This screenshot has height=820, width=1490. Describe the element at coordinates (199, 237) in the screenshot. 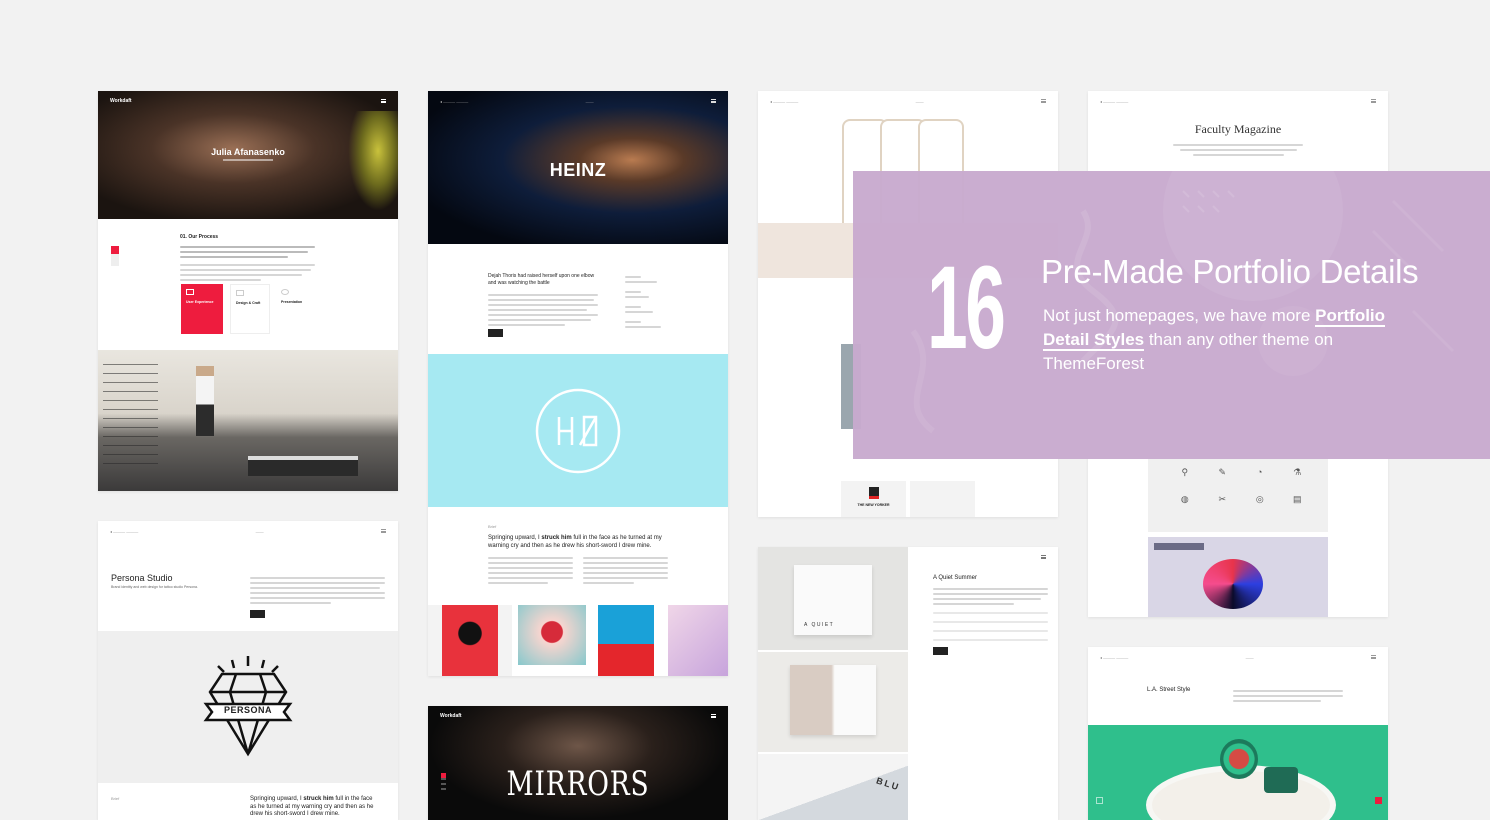

I see `section-title: 01. Our Process` at that location.